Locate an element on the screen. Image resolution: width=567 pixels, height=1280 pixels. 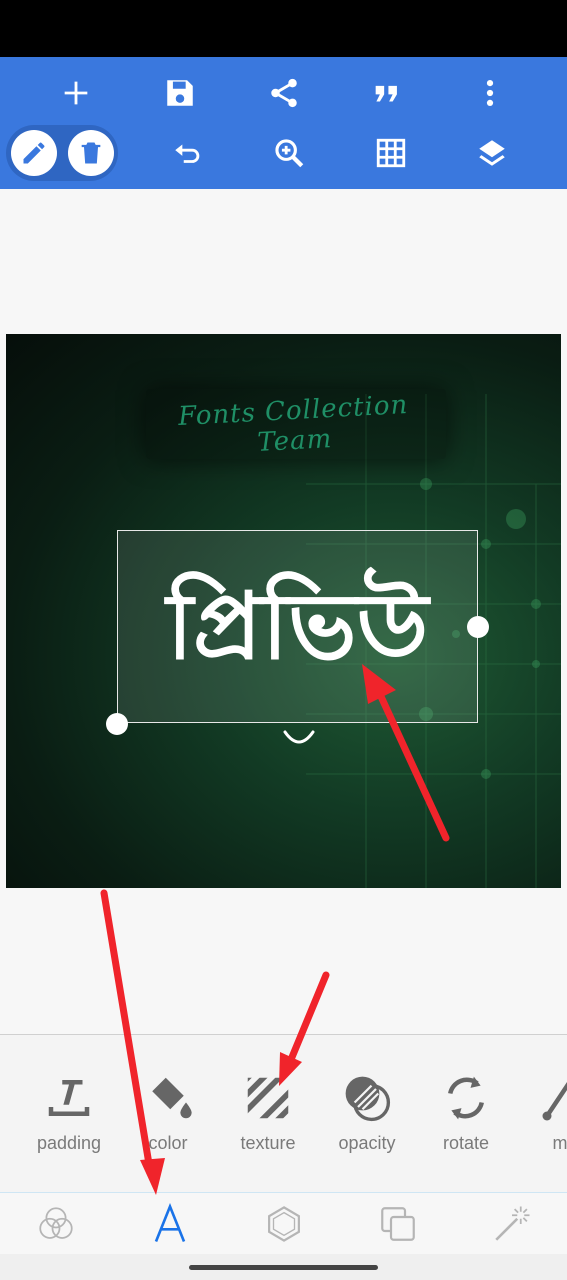
bottom-tab-bar is located at coordinates (283, 1223).